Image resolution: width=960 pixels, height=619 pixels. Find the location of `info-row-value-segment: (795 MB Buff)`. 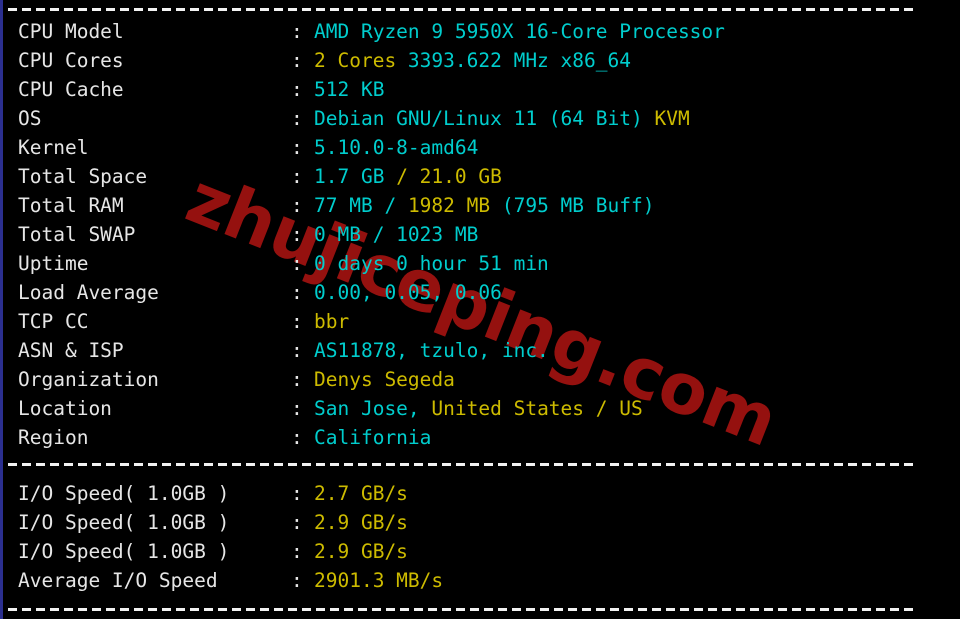

info-row-value-segment: (795 MB Buff) is located at coordinates (578, 205).